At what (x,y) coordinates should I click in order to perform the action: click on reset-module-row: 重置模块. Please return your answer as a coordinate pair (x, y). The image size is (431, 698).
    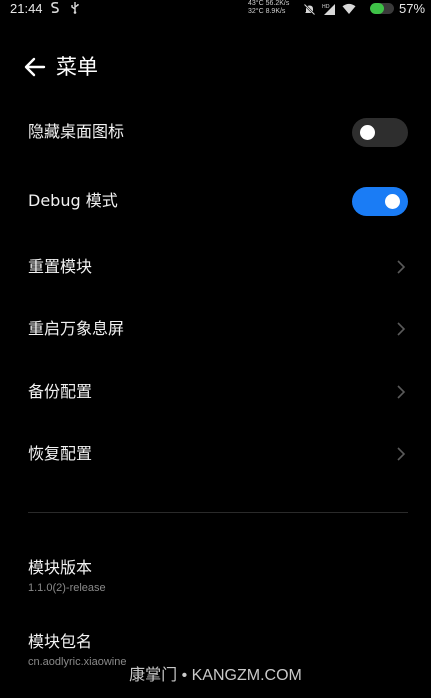
    Looking at the image, I should click on (215, 267).